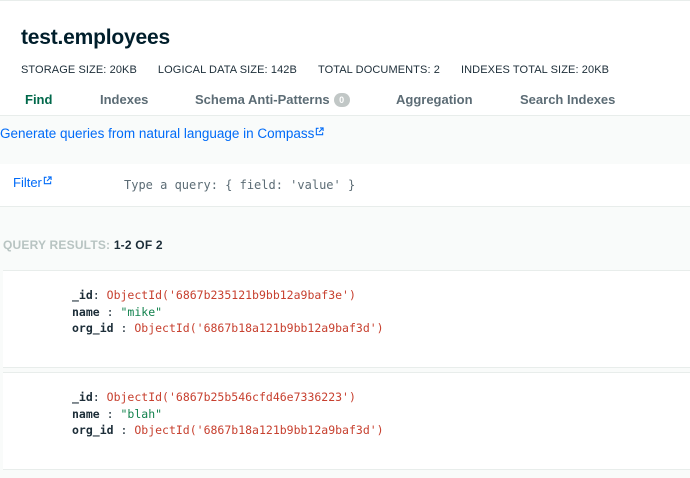  What do you see at coordinates (117, 312) in the screenshot?
I see `document-field: name : "mike"` at bounding box center [117, 312].